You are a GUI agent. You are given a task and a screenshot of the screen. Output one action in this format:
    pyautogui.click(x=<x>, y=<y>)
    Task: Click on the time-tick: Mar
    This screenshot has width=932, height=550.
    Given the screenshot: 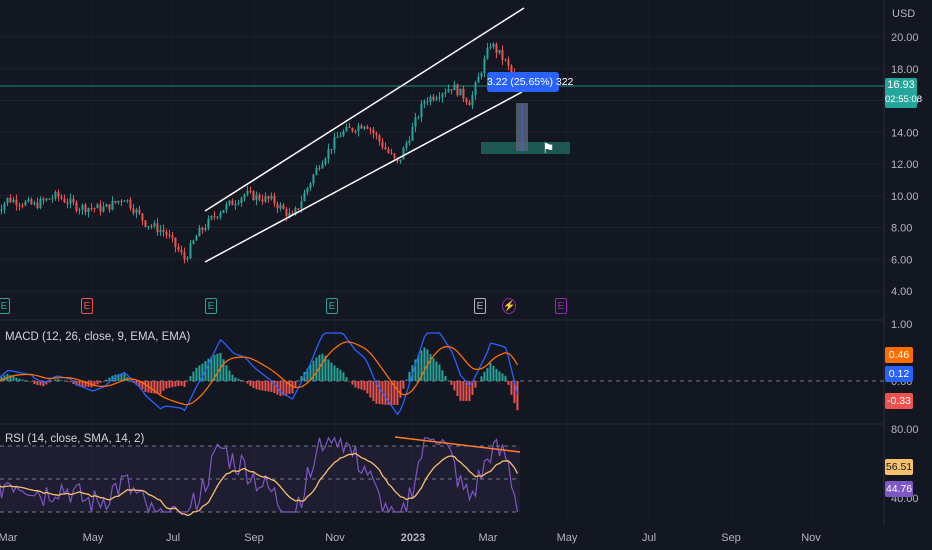 What is the action you would take?
    pyautogui.click(x=488, y=538)
    